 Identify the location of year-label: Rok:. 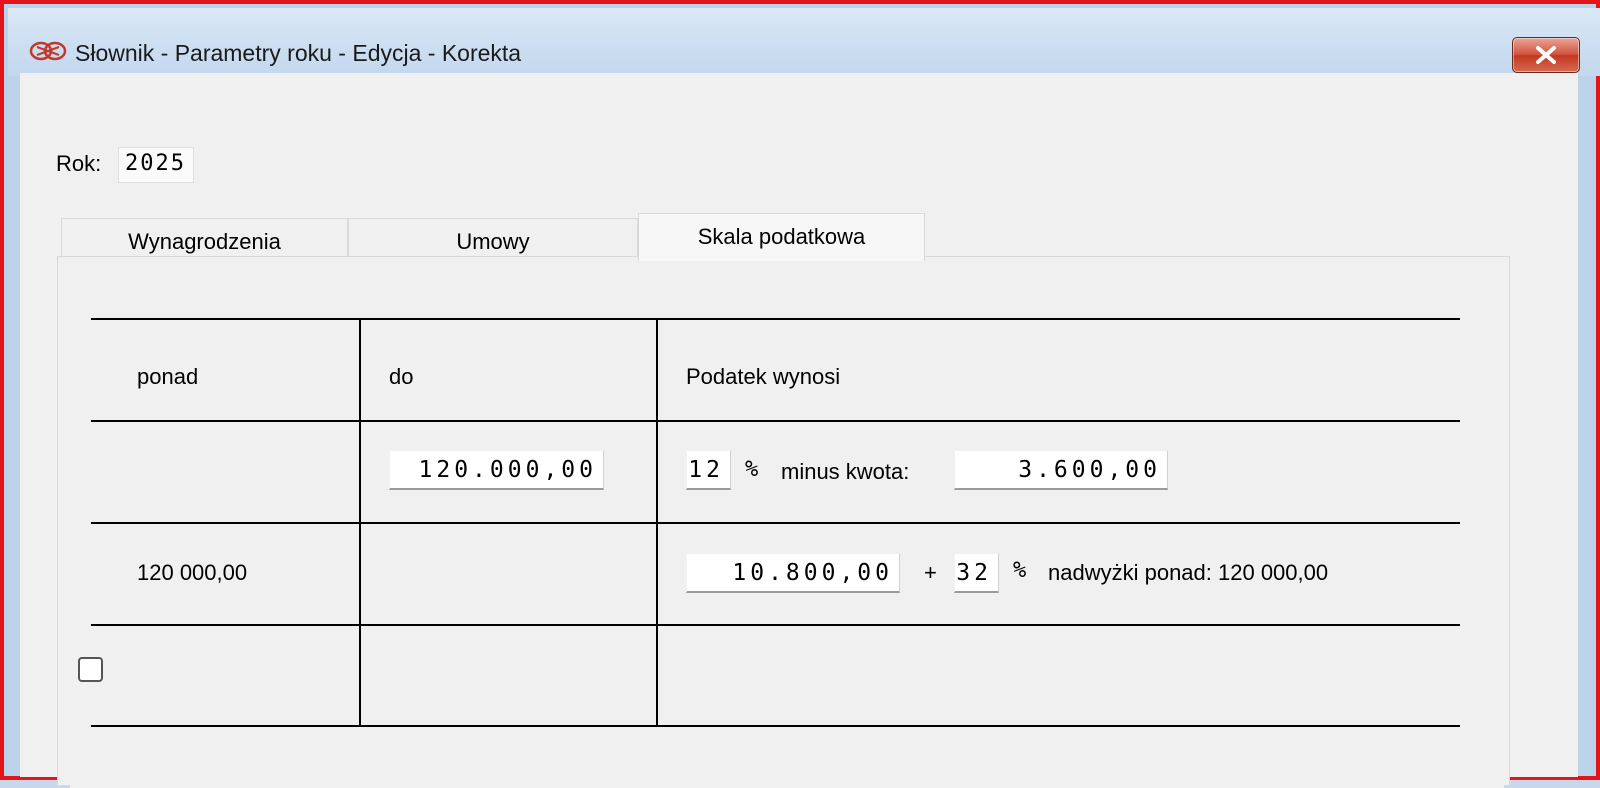
(79, 163).